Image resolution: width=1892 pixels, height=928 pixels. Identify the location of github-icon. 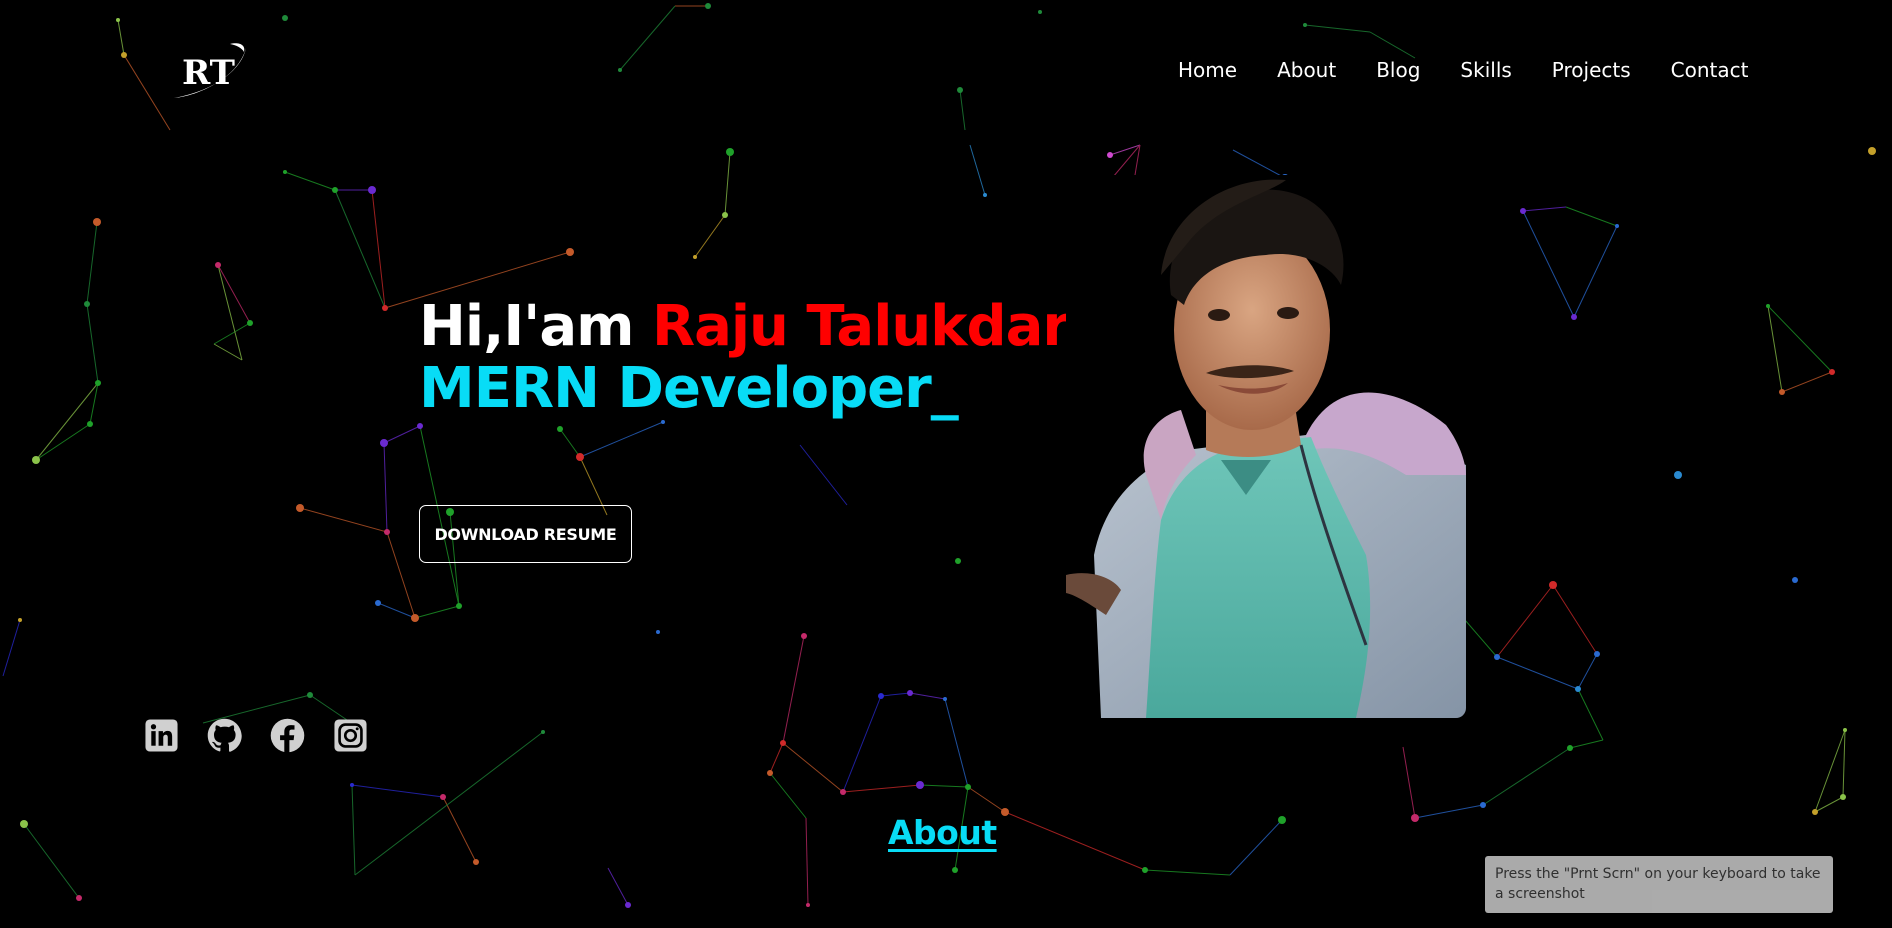
(224, 735).